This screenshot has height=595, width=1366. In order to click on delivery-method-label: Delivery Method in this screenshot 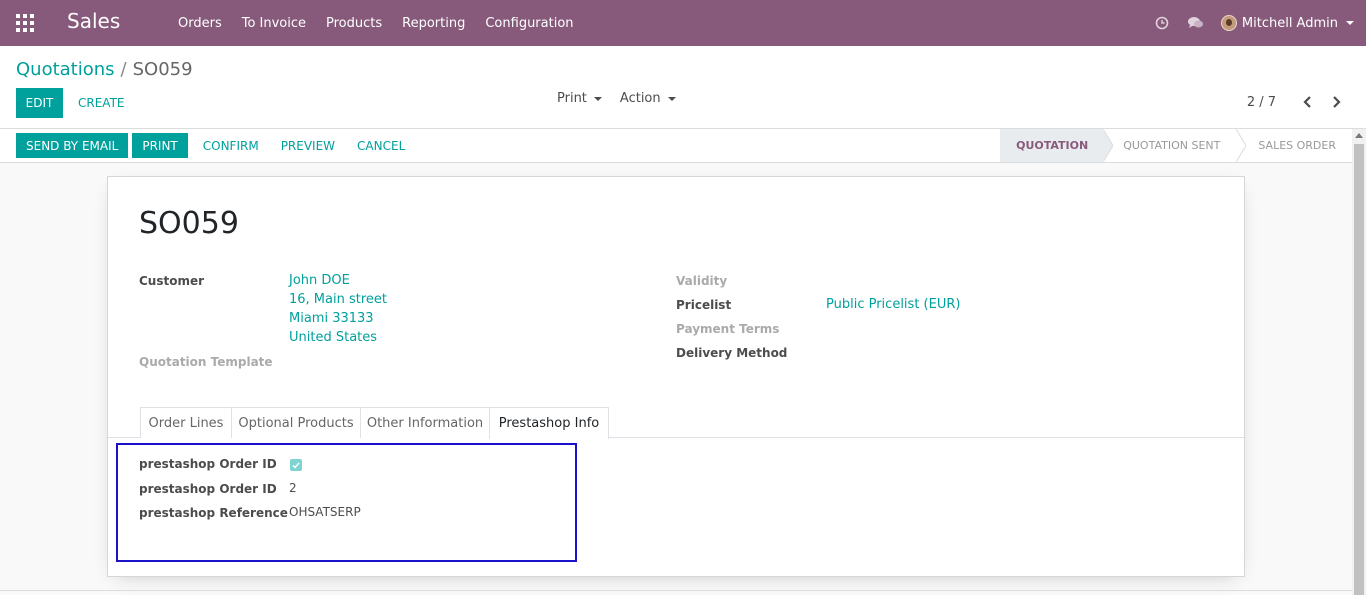, I will do `click(732, 353)`.